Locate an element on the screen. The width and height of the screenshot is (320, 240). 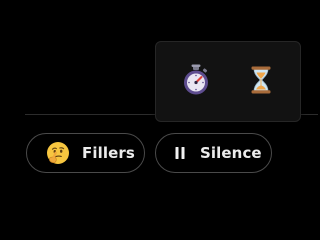
stopwatch-icon is located at coordinates (196, 79).